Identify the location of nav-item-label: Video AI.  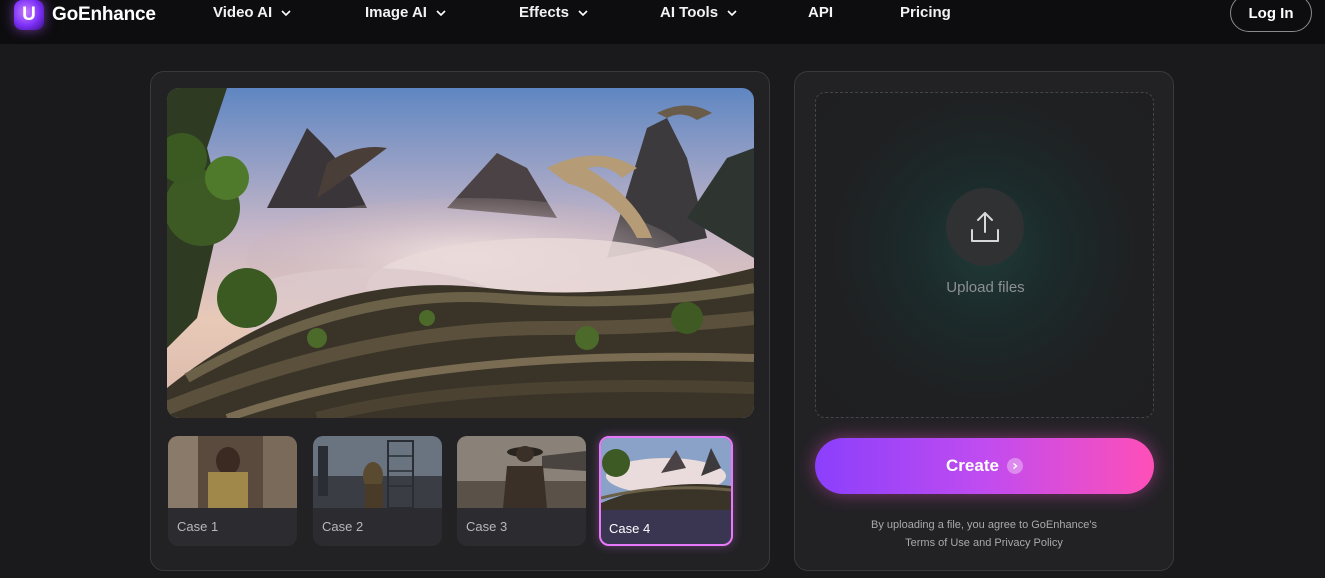
(243, 12).